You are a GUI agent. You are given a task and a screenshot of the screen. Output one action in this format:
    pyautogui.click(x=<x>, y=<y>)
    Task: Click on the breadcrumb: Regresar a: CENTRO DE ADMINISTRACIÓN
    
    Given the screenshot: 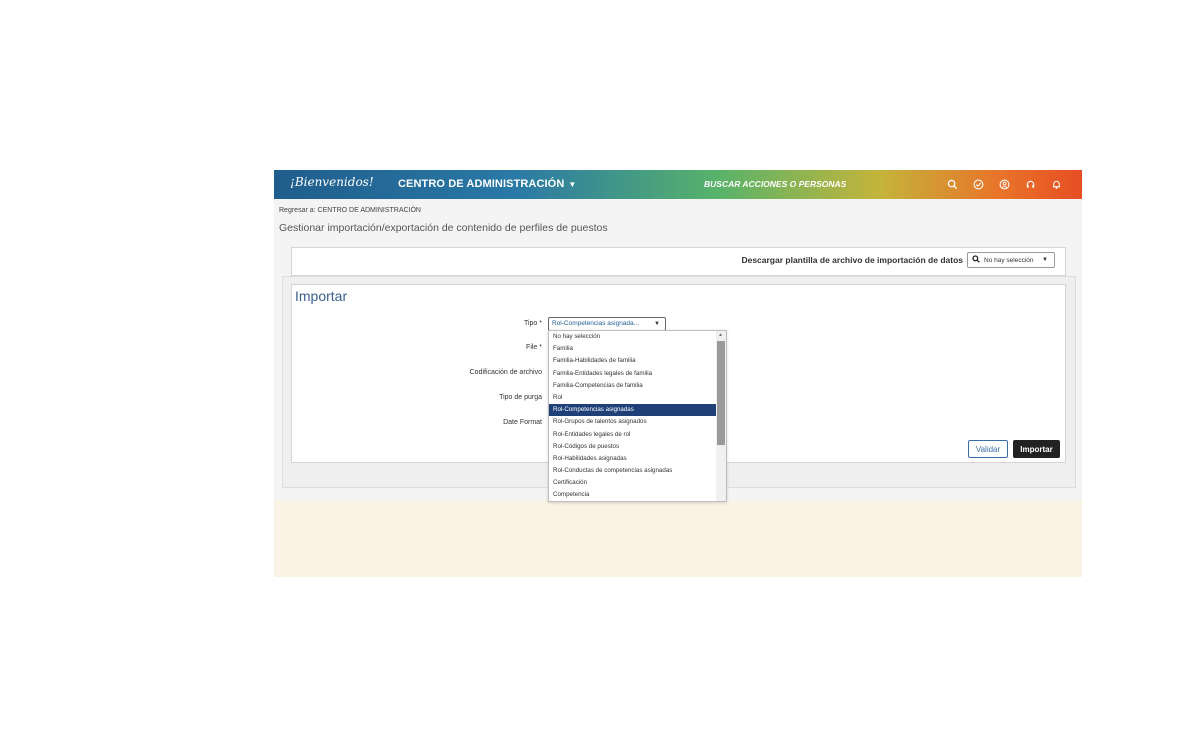 What is the action you would take?
    pyautogui.click(x=350, y=210)
    